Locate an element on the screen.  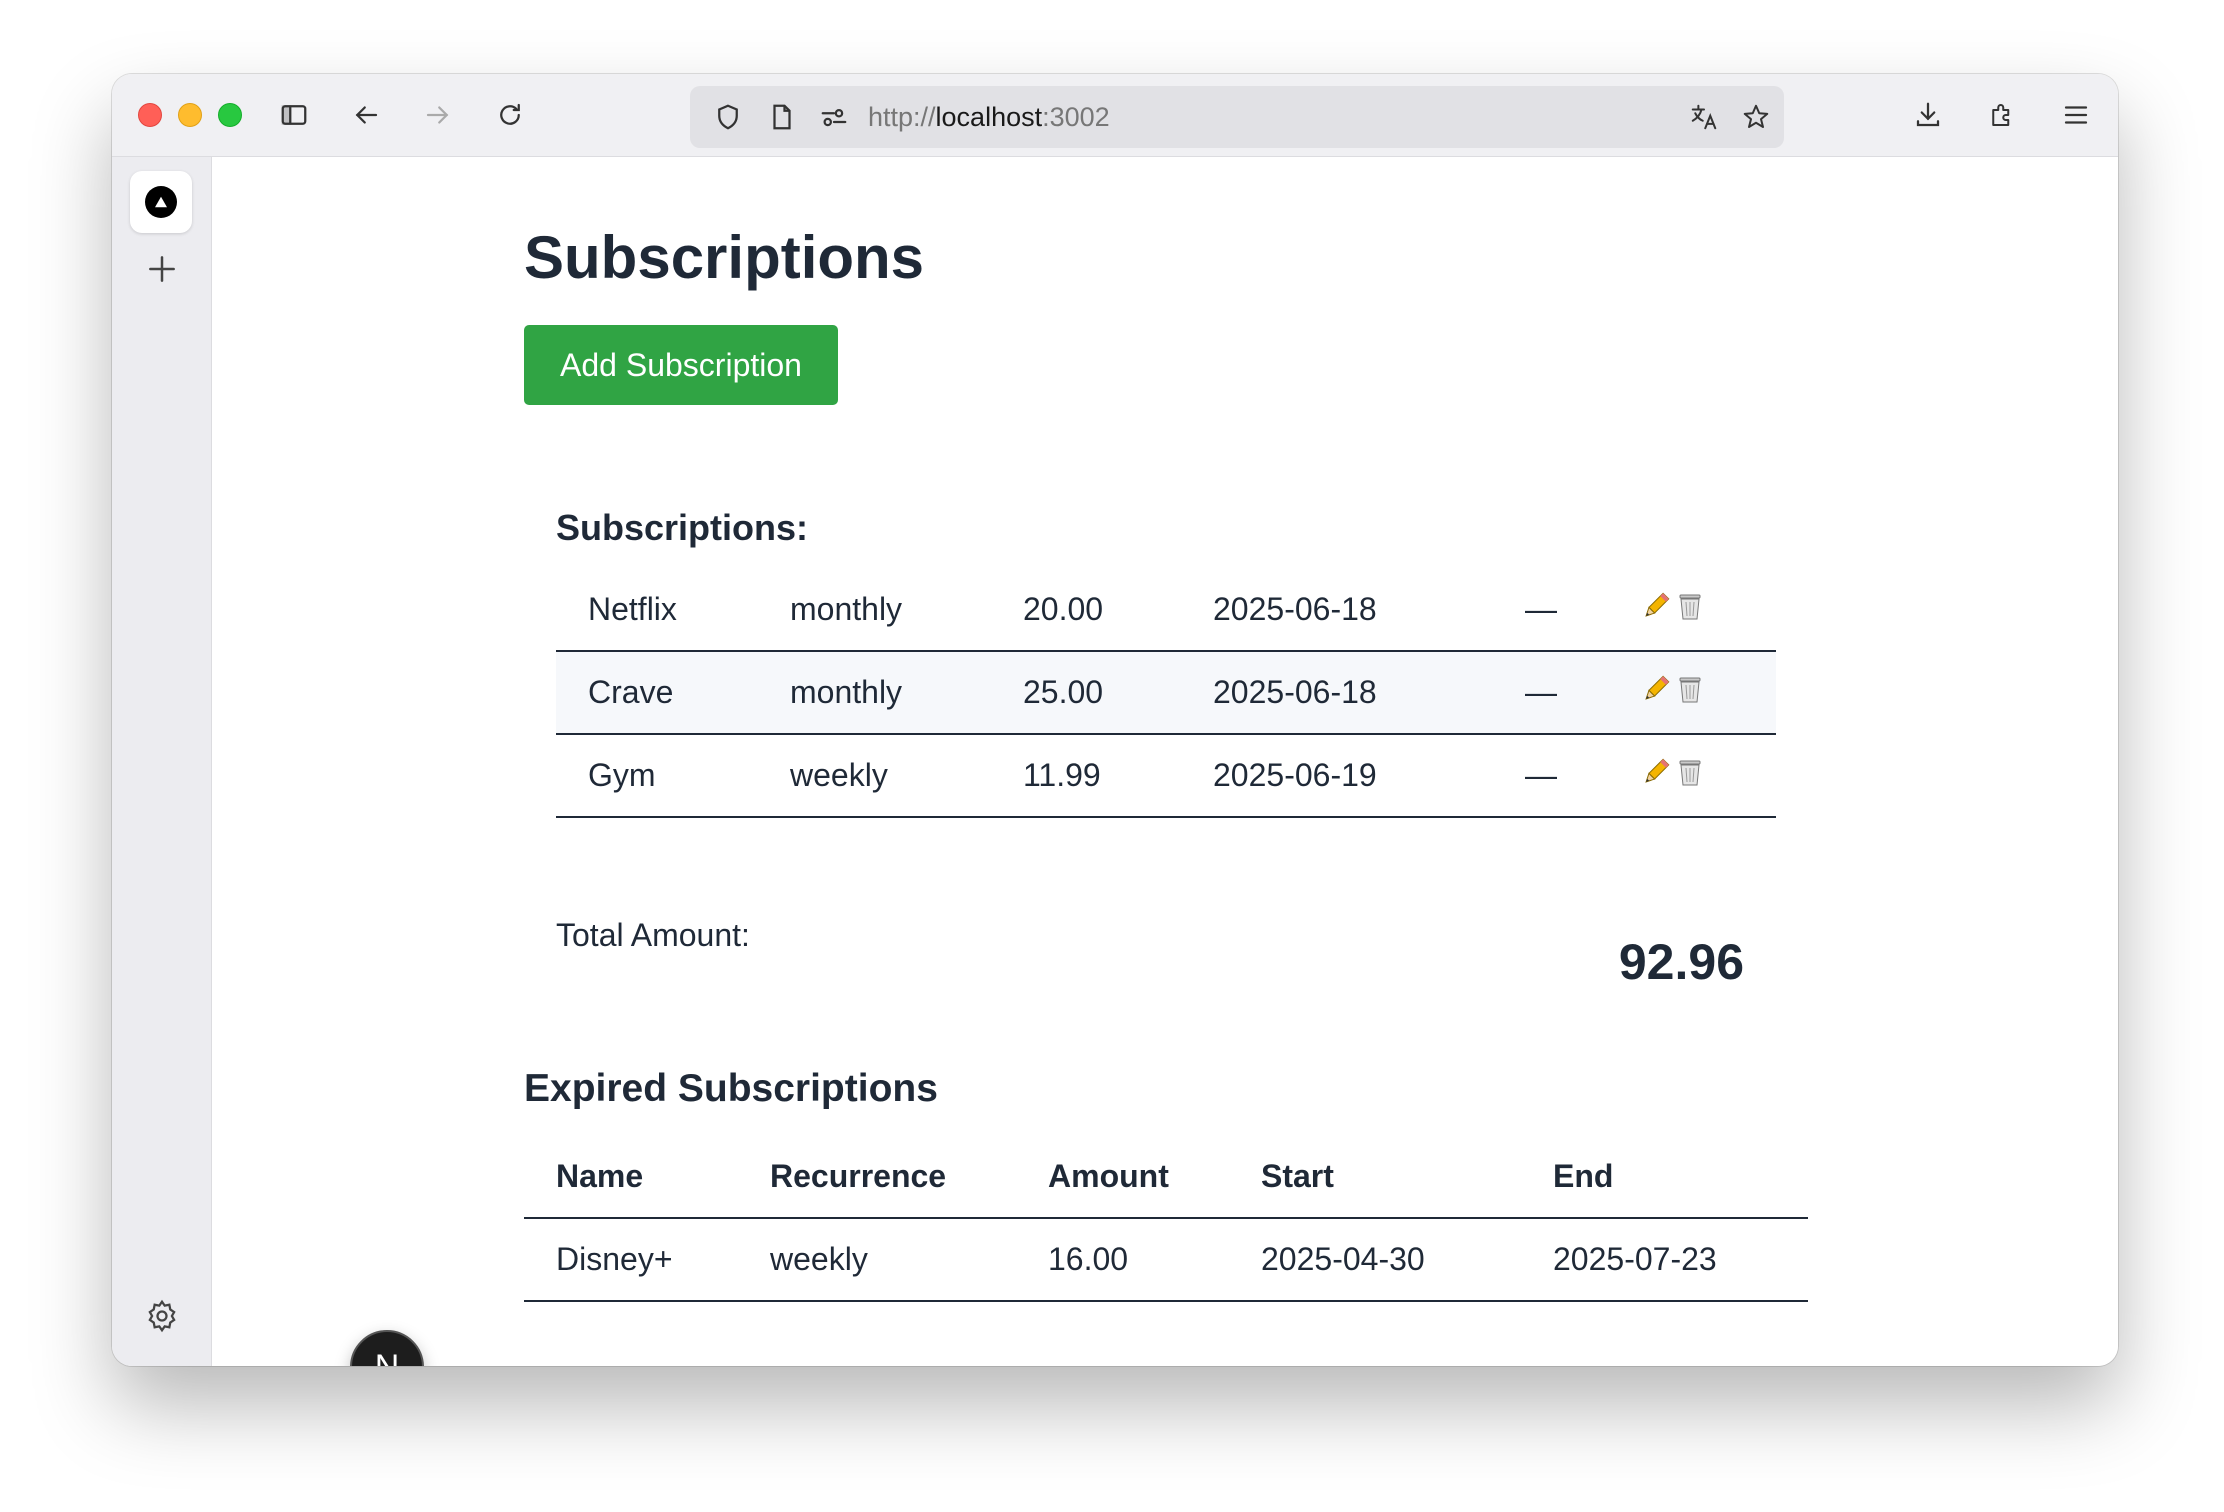
page-icon is located at coordinates (782, 117).